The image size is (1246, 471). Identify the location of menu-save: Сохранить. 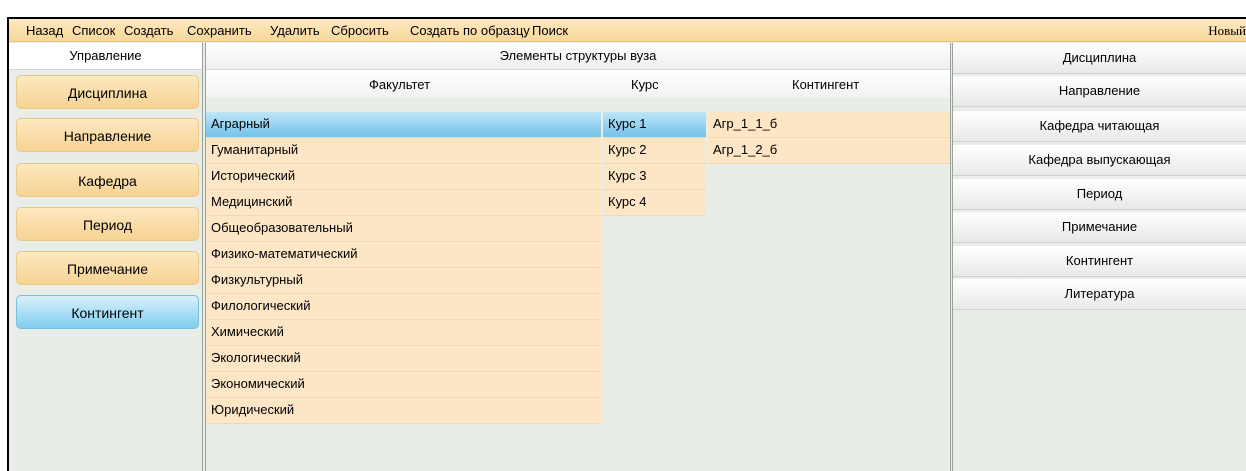
(219, 30).